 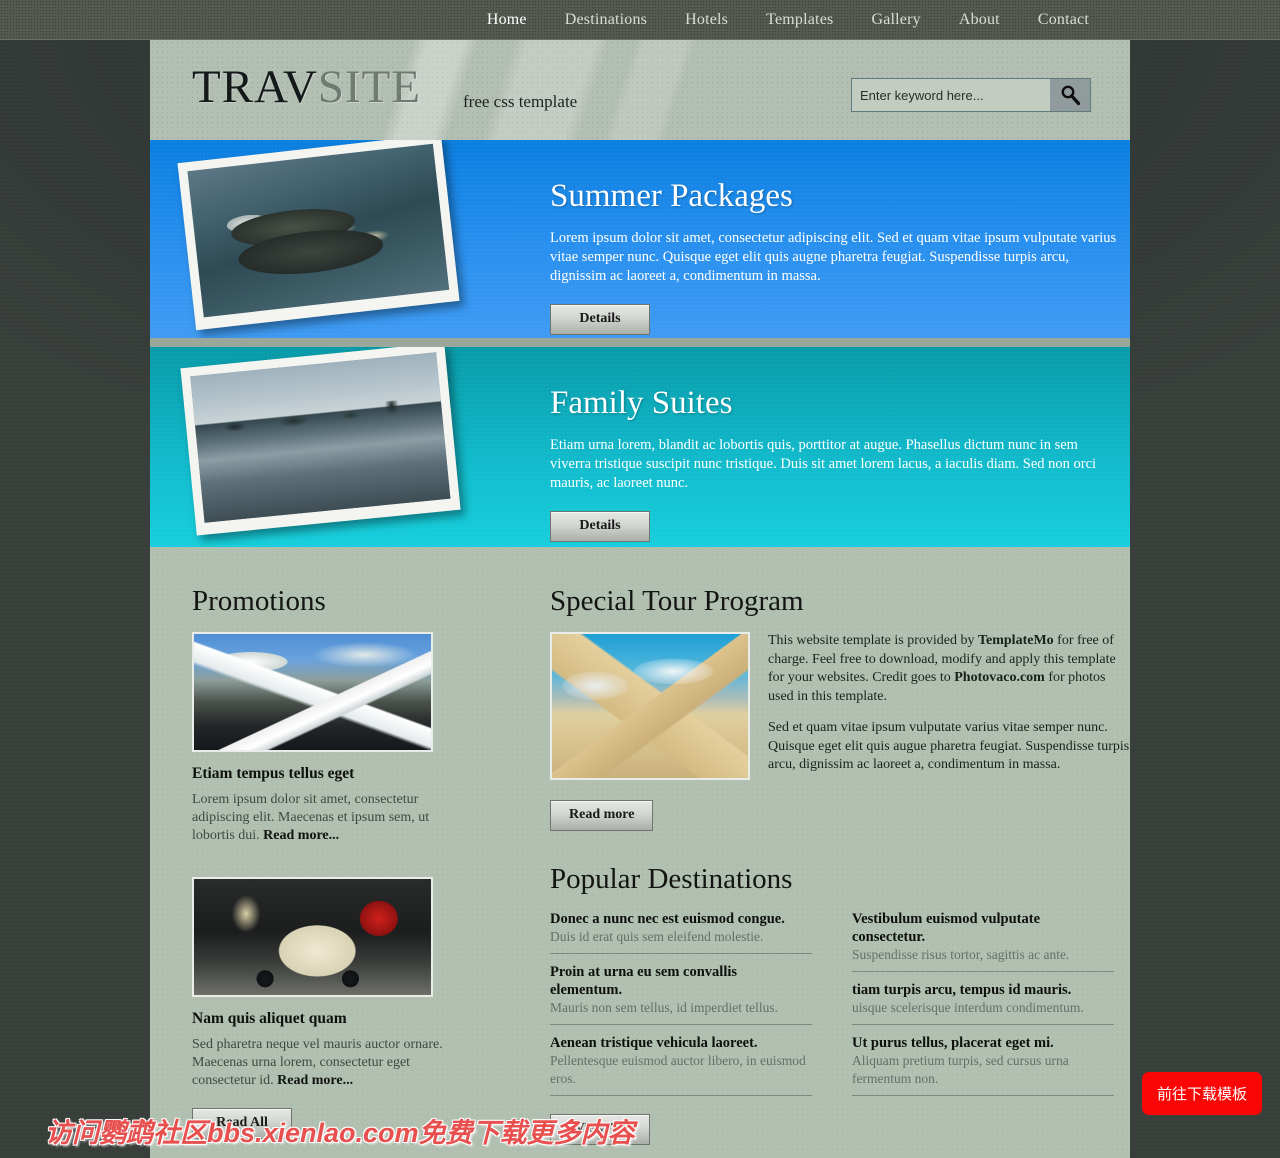 What do you see at coordinates (840, 1129) in the screenshot?
I see `destinations-button-row: View All` at bounding box center [840, 1129].